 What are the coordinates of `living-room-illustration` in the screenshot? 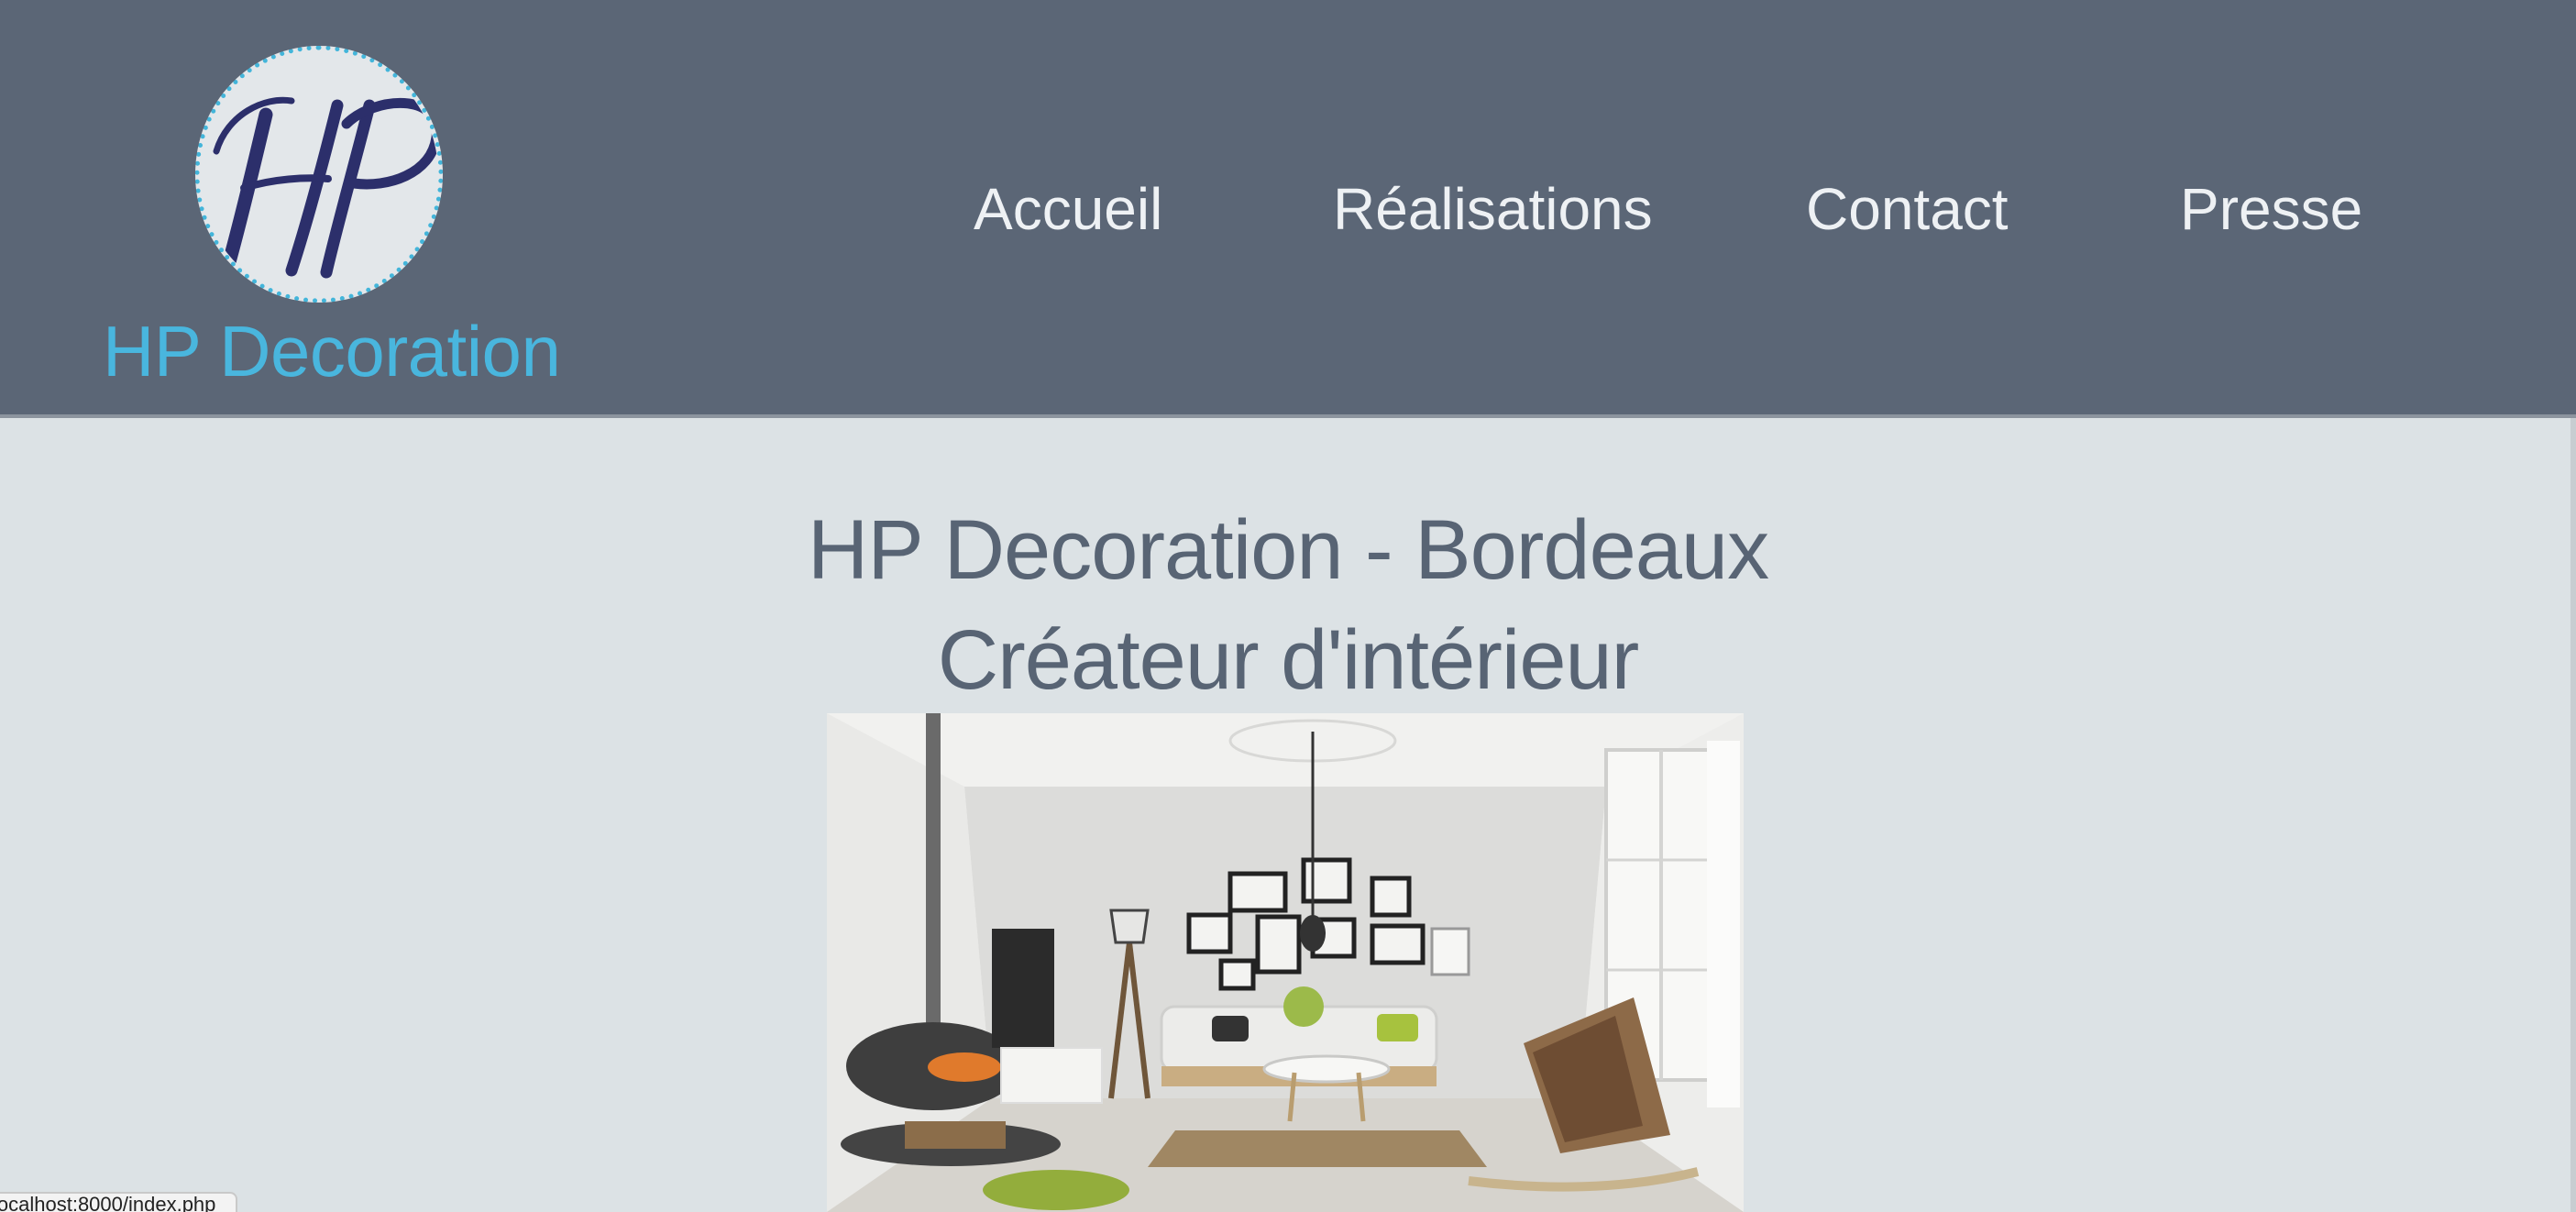 It's located at (1285, 962).